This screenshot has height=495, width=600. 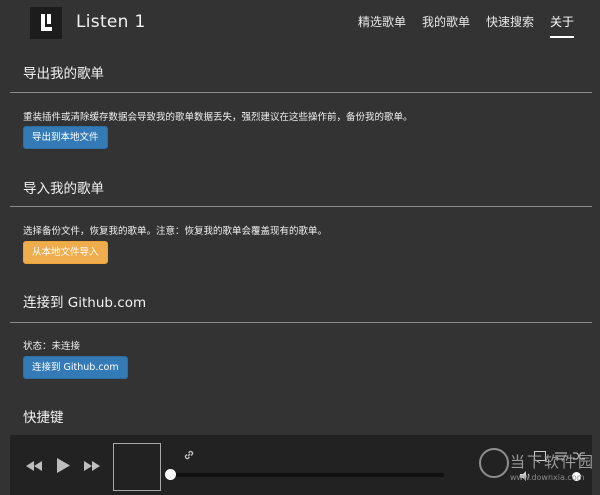 I want to click on watermark: 当下软件园 www.downxia.com, so click(x=537, y=469).